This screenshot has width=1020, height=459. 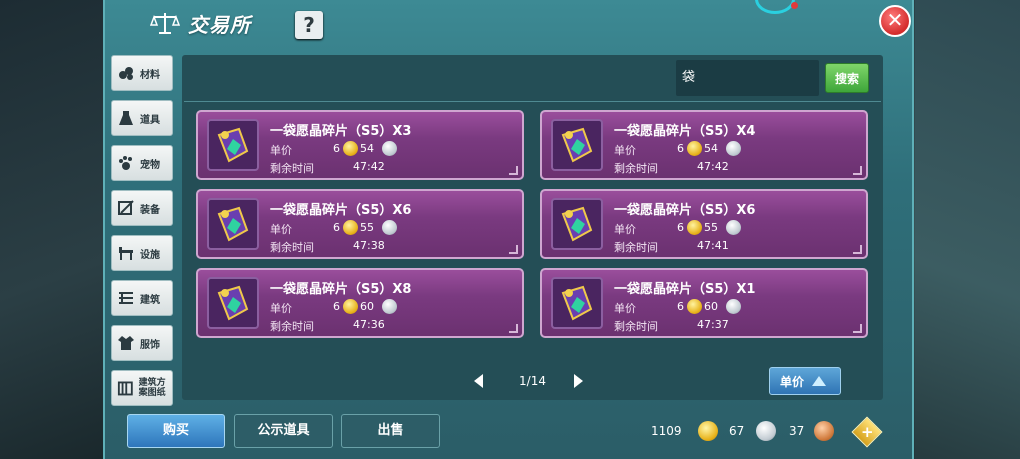 I want to click on building-icon, so click(x=126, y=298).